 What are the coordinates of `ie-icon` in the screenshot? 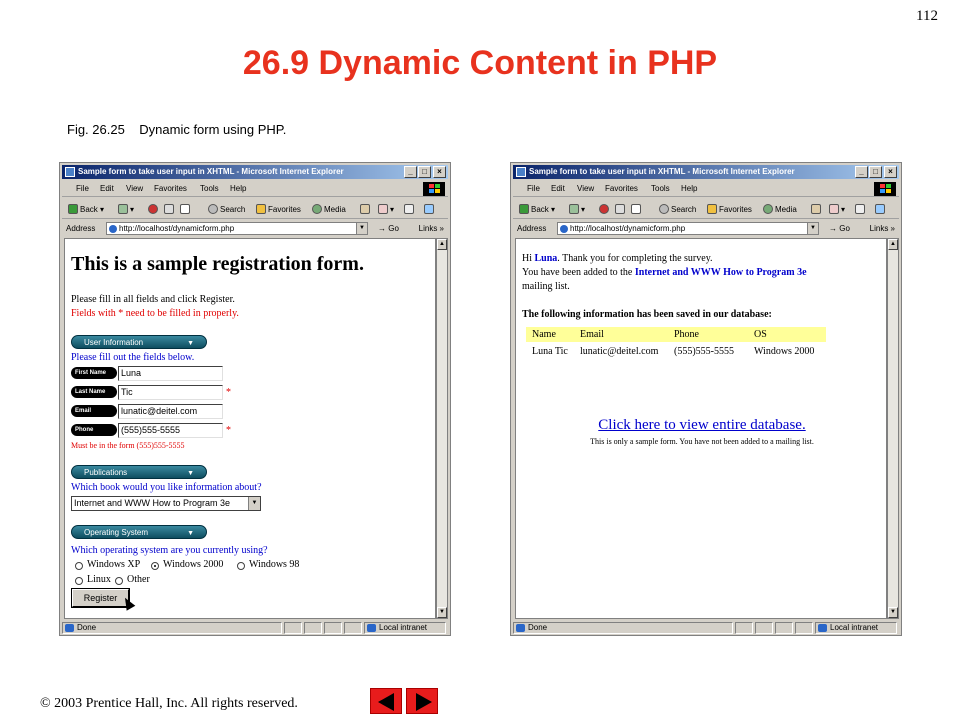 It's located at (70, 172).